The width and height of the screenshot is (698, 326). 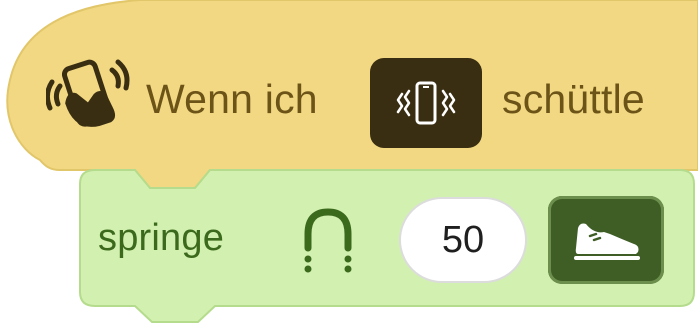 I want to click on running-shoe-icon, so click(x=607, y=241).